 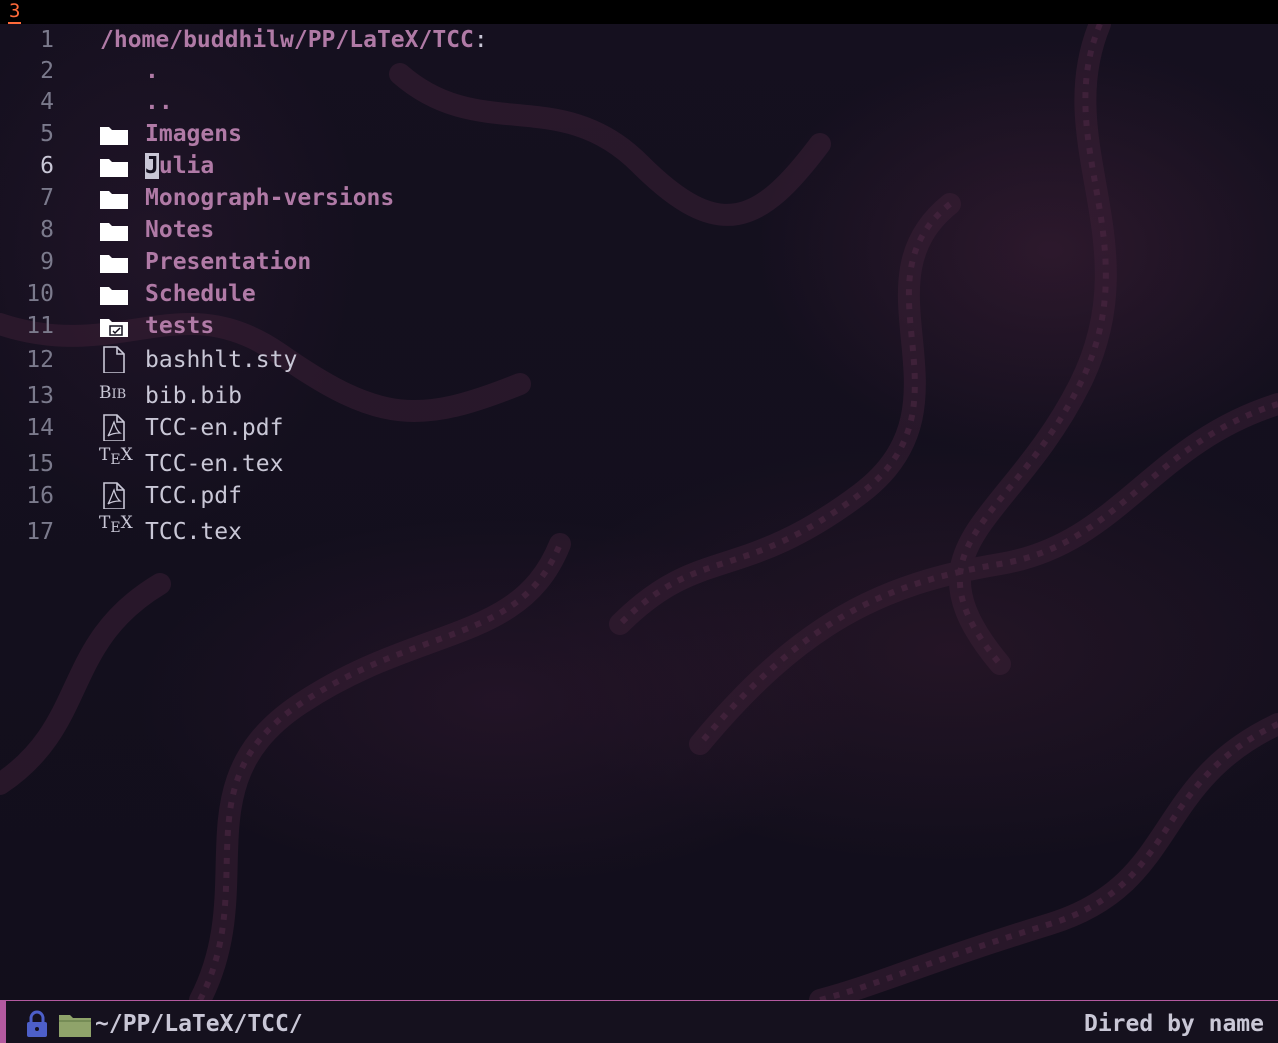 What do you see at coordinates (269, 198) in the screenshot?
I see `entry-name: Monograph-versions` at bounding box center [269, 198].